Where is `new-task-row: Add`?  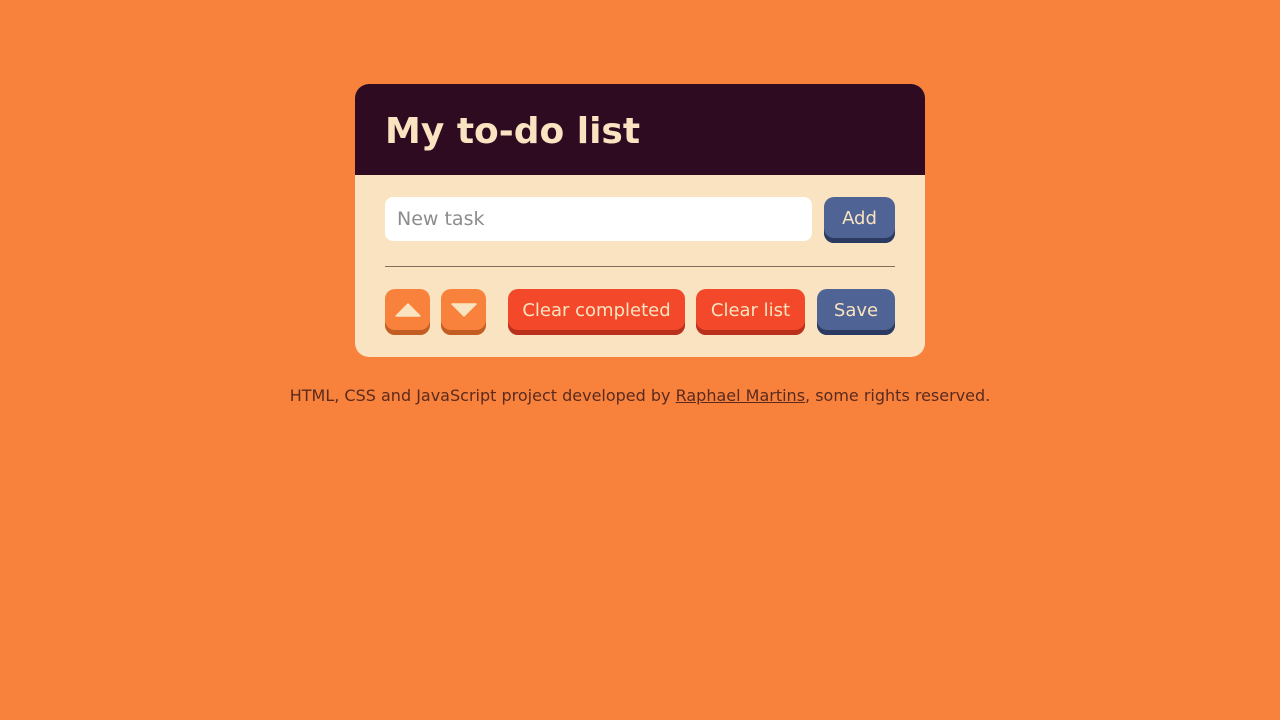
new-task-row: Add is located at coordinates (640, 220).